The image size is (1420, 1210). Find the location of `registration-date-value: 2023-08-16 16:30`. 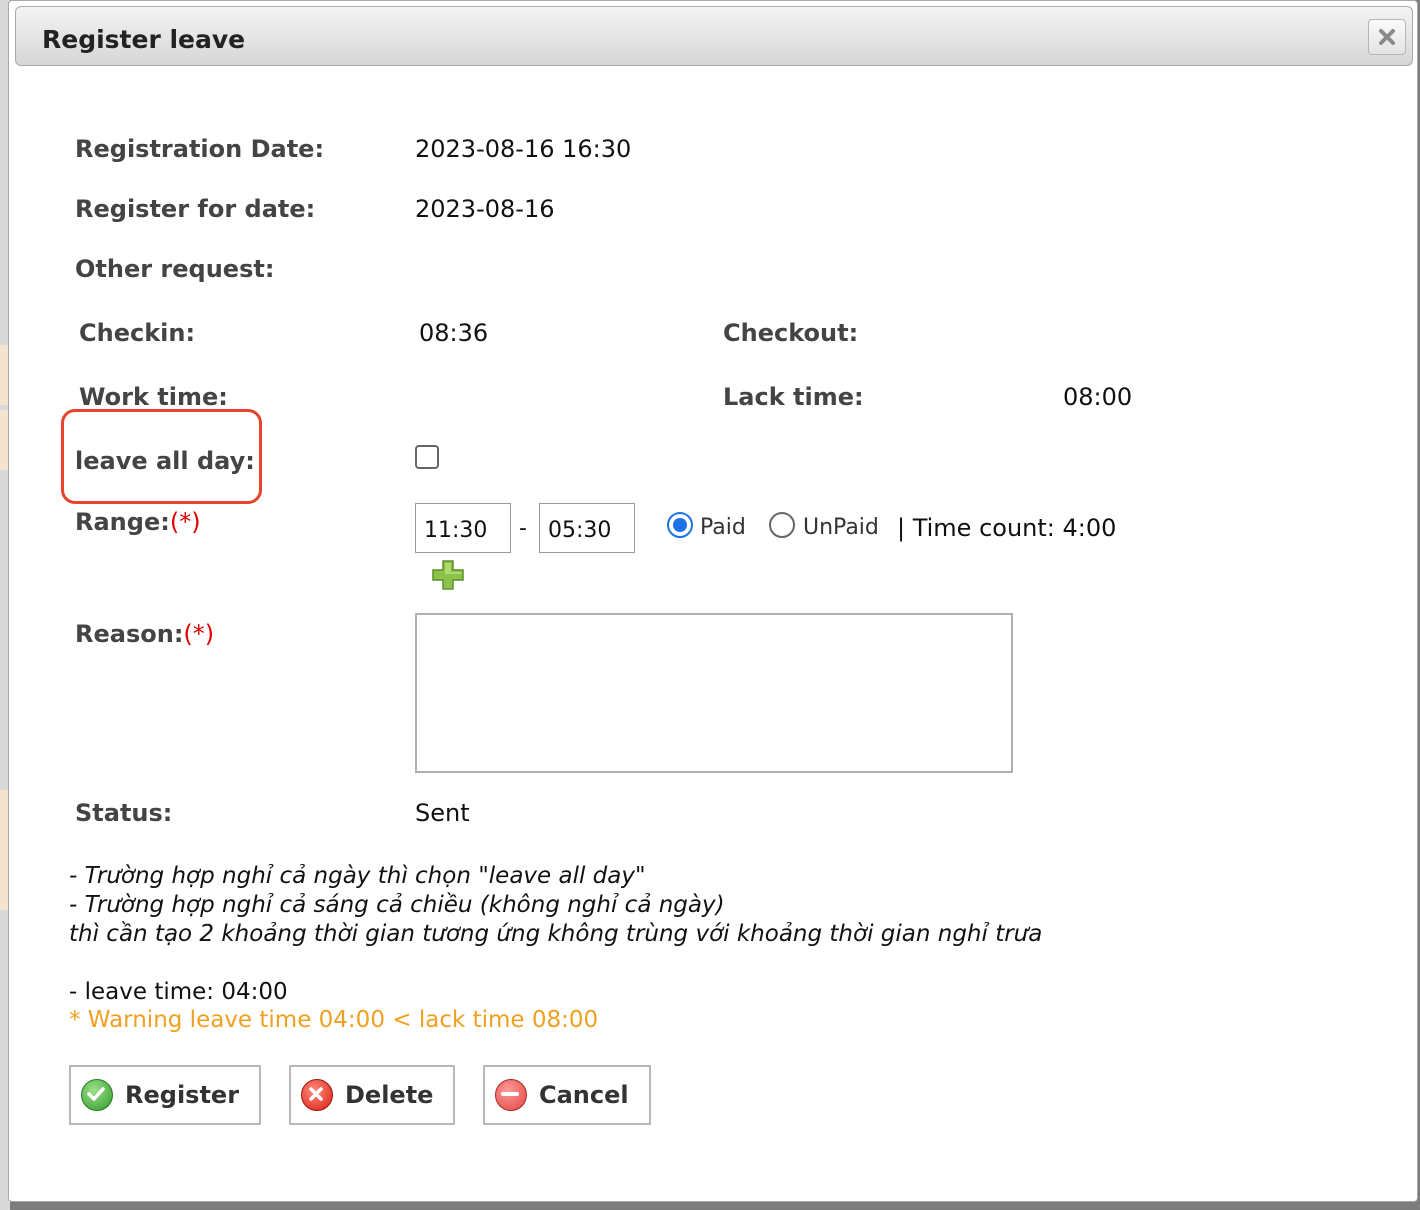

registration-date-value: 2023-08-16 16:30 is located at coordinates (523, 149).